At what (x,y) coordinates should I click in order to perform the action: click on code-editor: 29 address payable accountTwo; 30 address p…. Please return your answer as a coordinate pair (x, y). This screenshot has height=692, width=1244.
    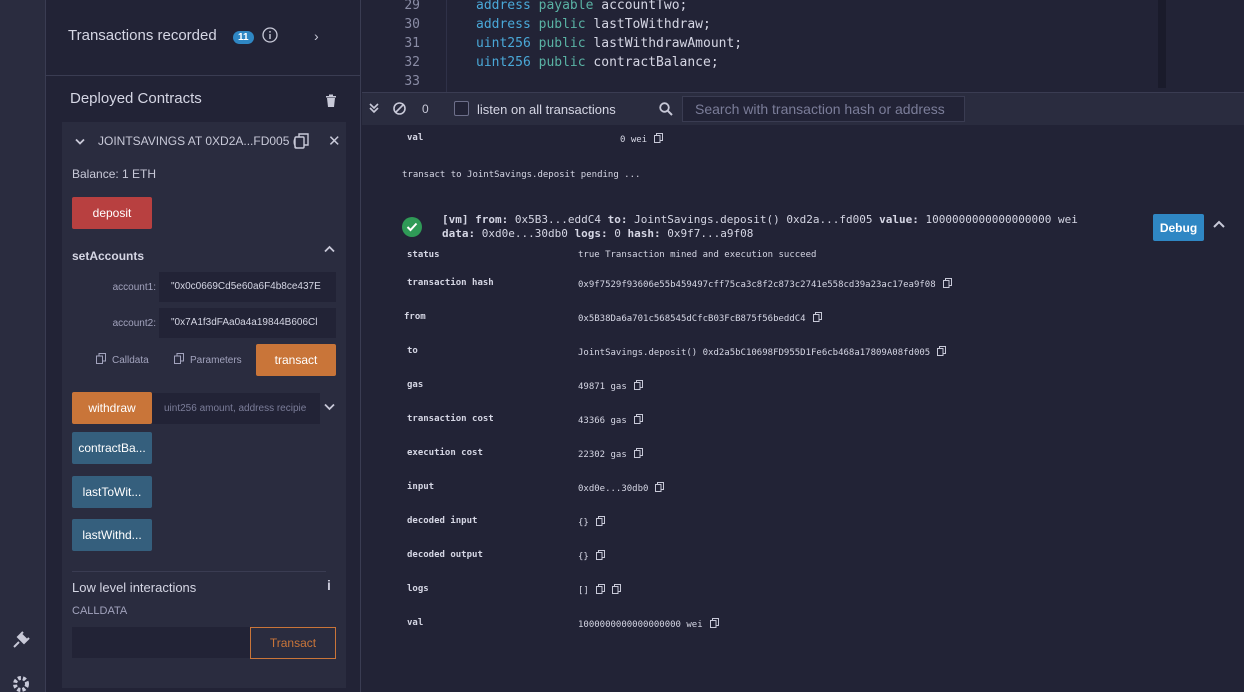
    Looking at the image, I should click on (803, 46).